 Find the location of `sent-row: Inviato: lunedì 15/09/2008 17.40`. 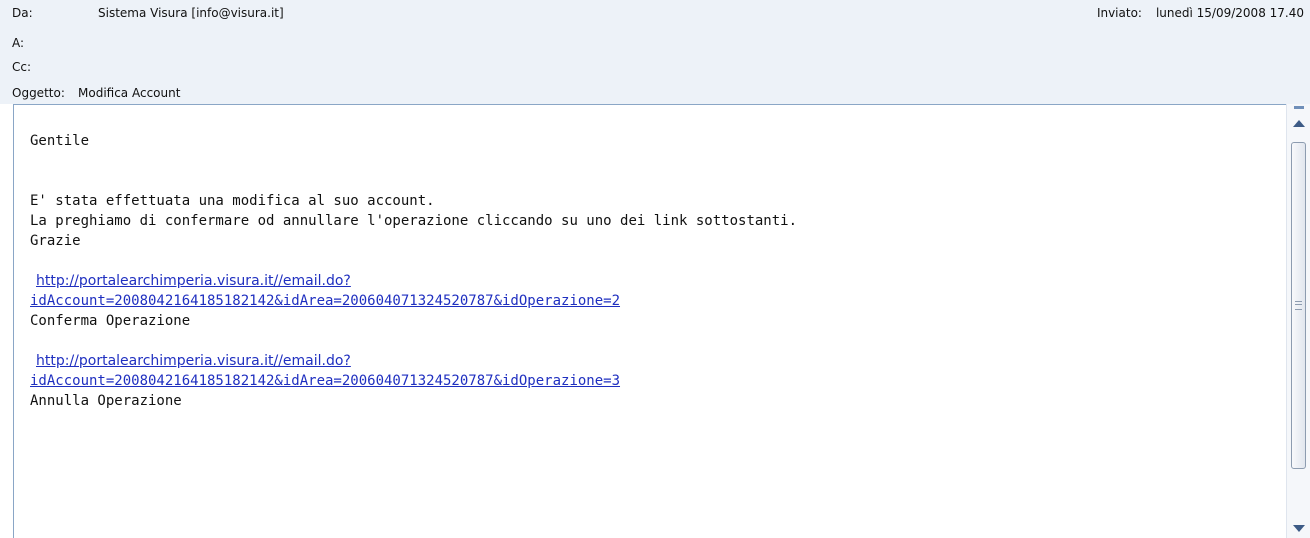

sent-row: Inviato: lunedì 15/09/2008 17.40 is located at coordinates (1200, 13).